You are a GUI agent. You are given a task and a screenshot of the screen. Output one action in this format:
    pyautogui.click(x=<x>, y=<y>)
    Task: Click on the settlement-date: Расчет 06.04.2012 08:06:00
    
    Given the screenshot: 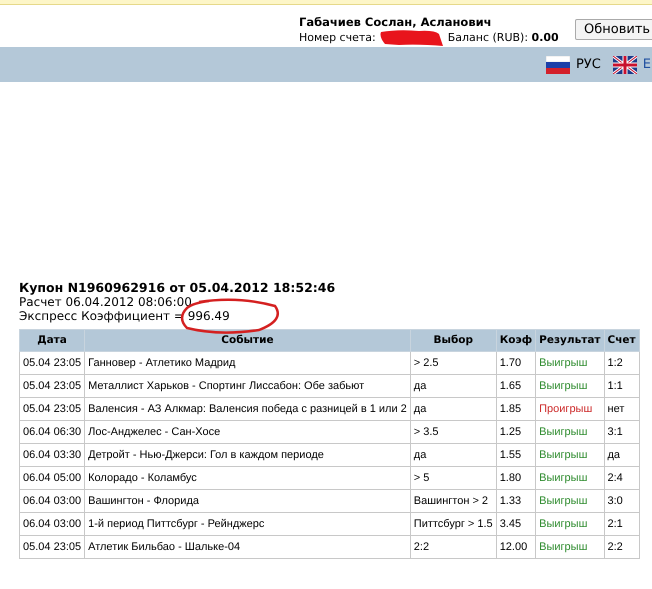 What is the action you would take?
    pyautogui.click(x=106, y=302)
    